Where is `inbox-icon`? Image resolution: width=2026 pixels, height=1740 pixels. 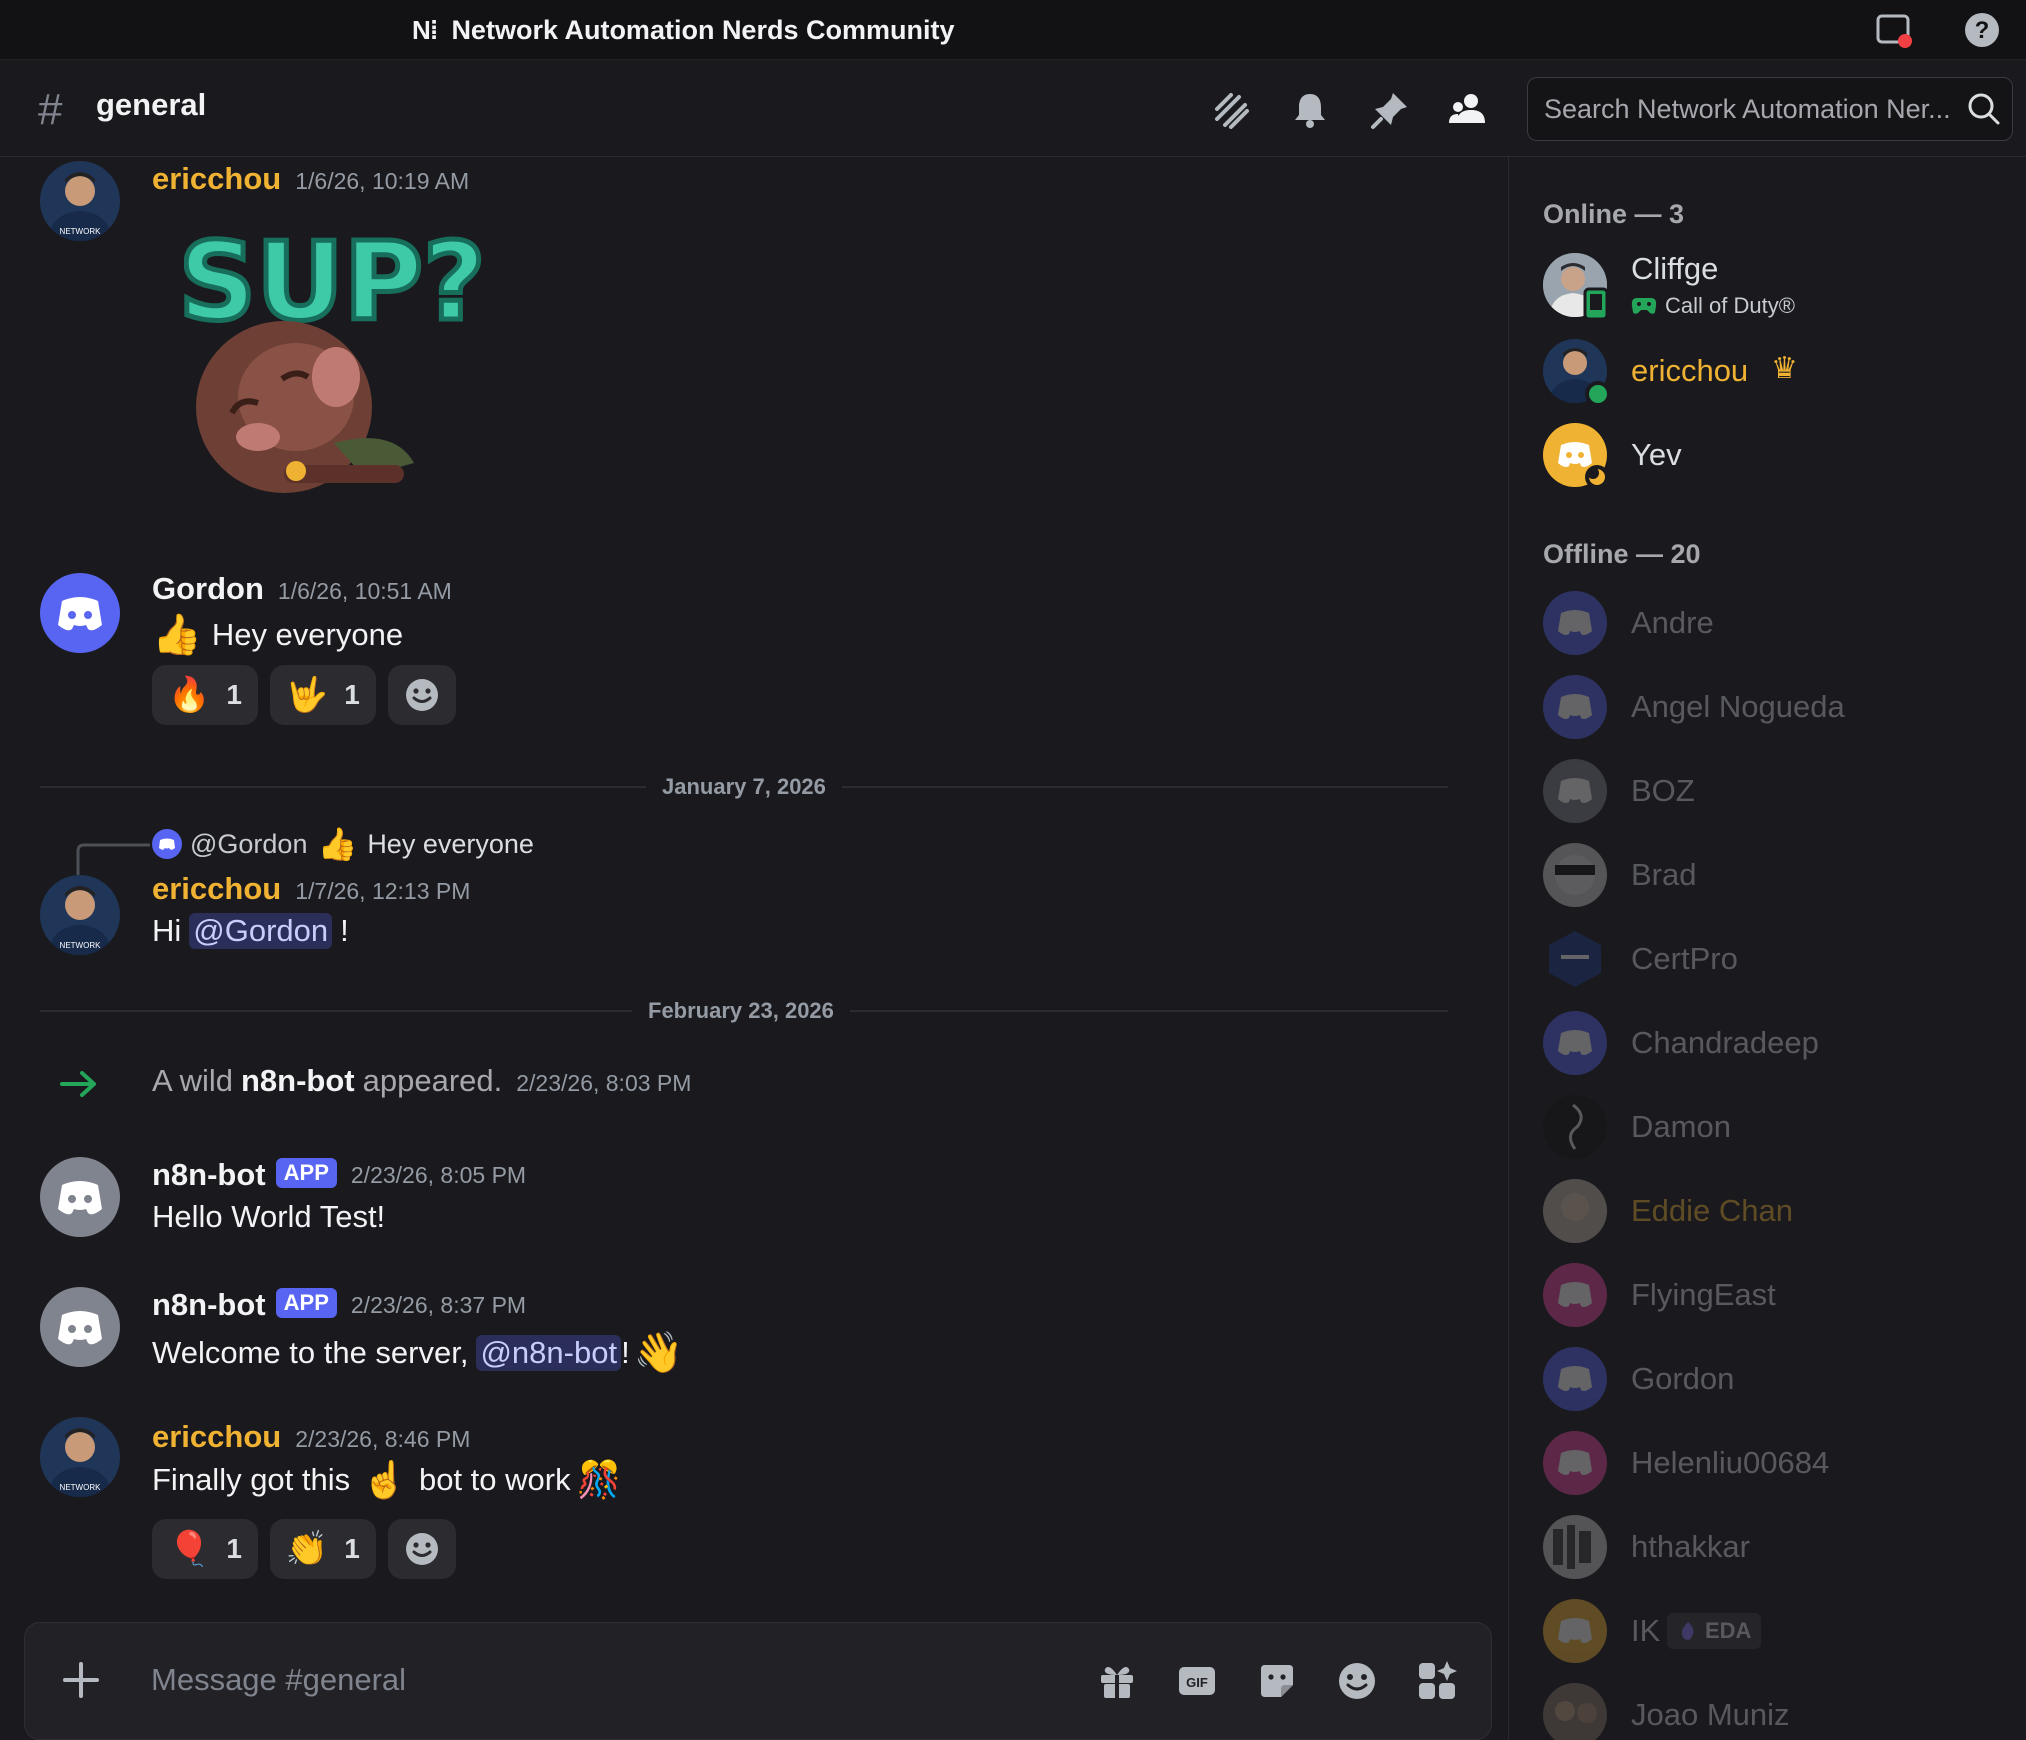 inbox-icon is located at coordinates (1894, 30).